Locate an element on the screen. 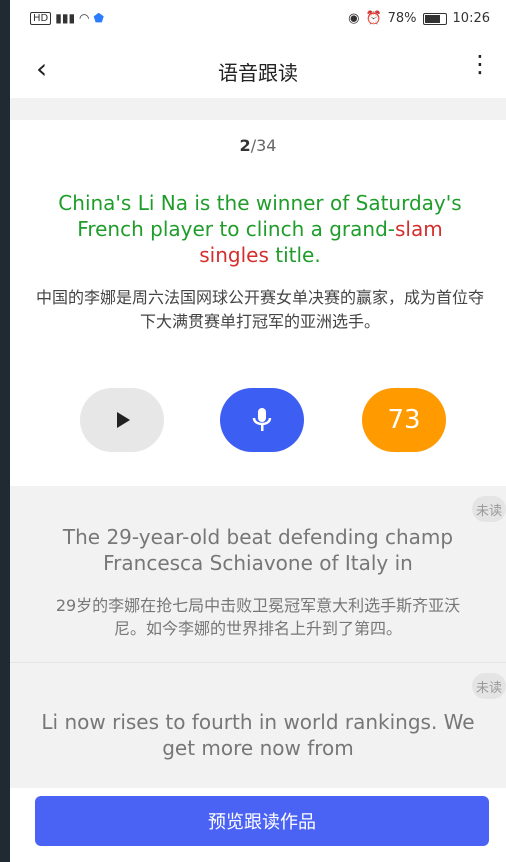 This screenshot has height=862, width=506. status-left: HD ▮▮▮ ◠ ⬟ is located at coordinates (67, 18).